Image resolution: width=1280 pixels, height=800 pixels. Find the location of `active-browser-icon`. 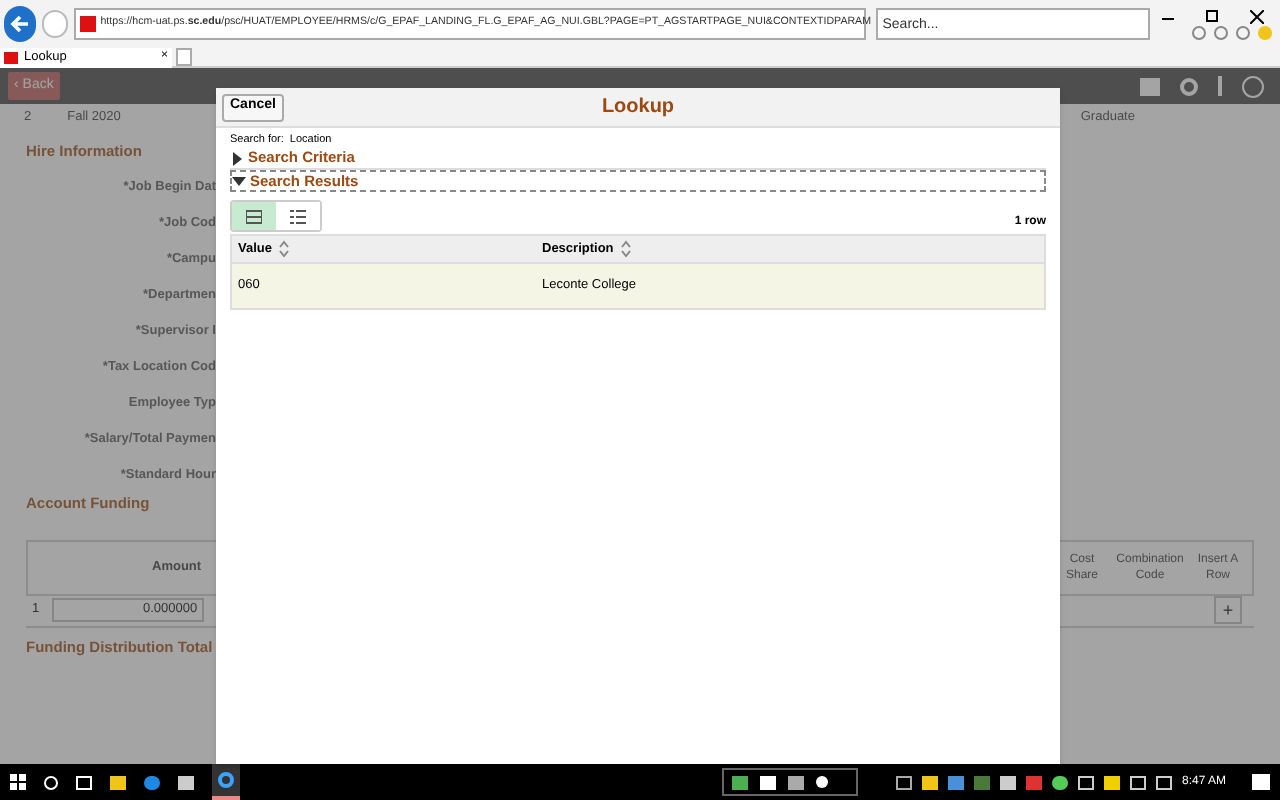

active-browser-icon is located at coordinates (226, 782).